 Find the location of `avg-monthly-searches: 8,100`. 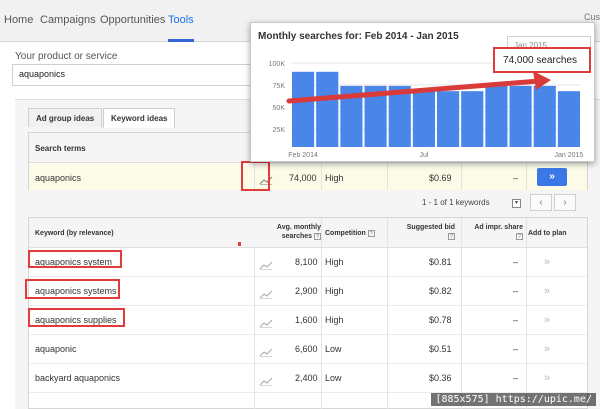

avg-monthly-searches: 8,100 is located at coordinates (306, 262).